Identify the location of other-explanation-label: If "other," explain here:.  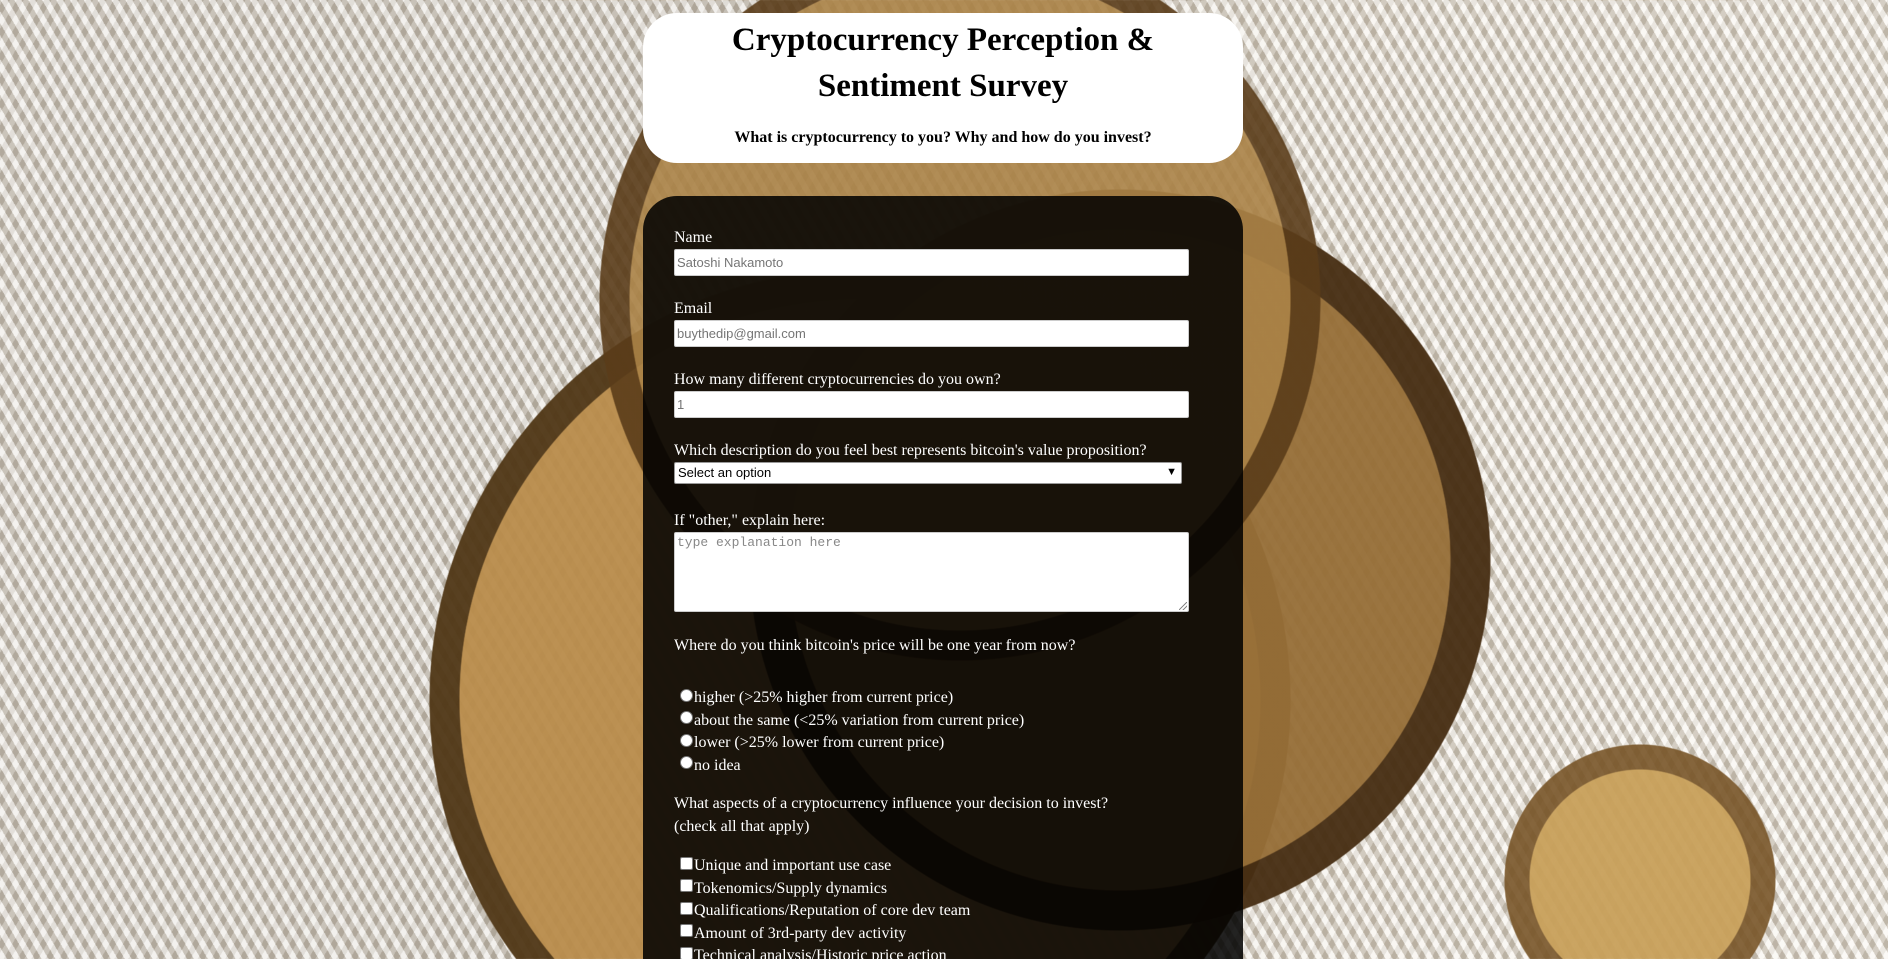
(750, 520).